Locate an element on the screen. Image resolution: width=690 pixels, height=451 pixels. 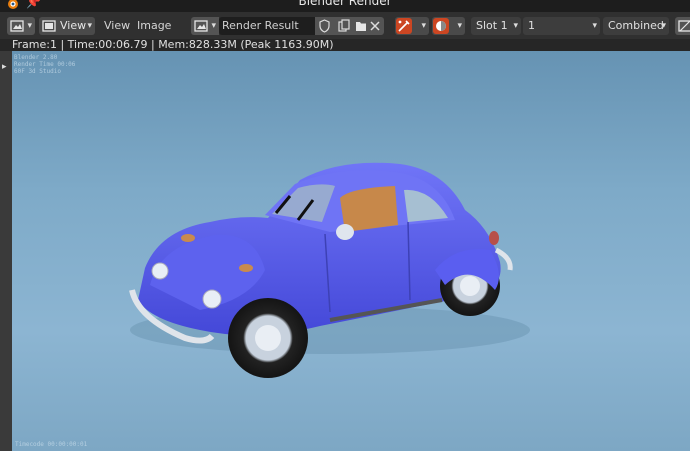
image-browse-button: ▾ is located at coordinates (205, 26).